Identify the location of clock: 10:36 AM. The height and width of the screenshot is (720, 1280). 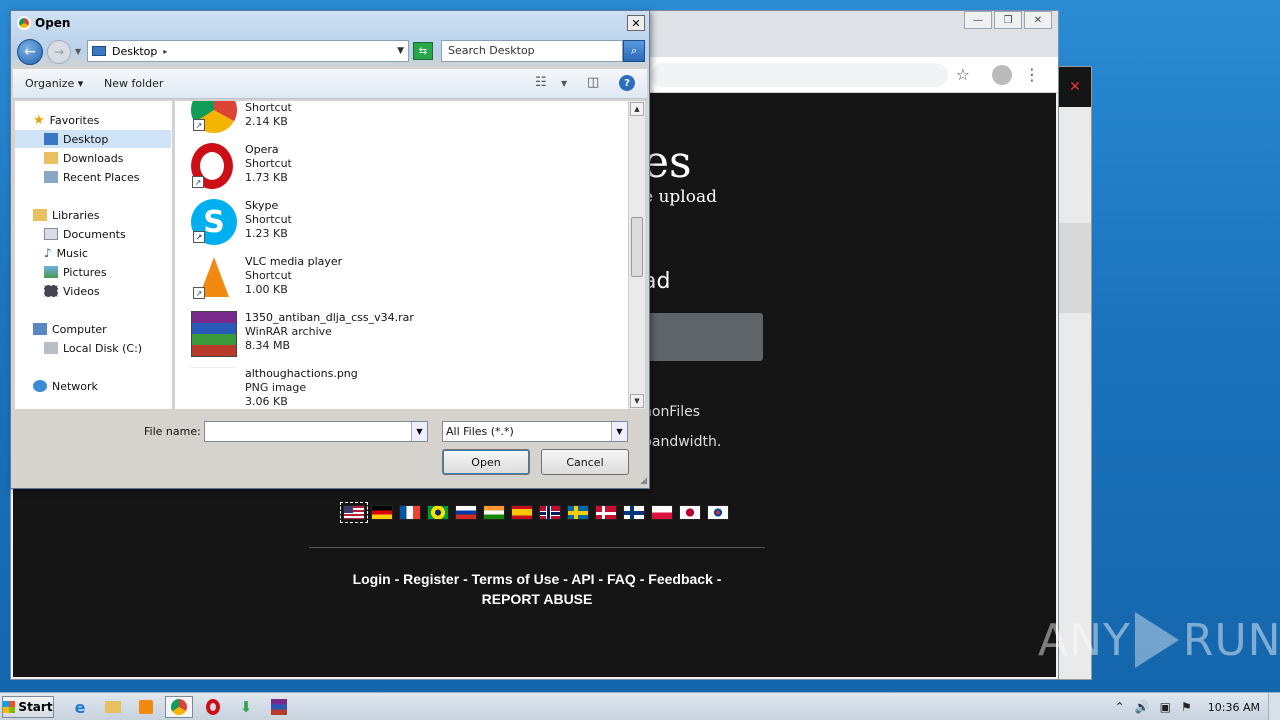
(1234, 707).